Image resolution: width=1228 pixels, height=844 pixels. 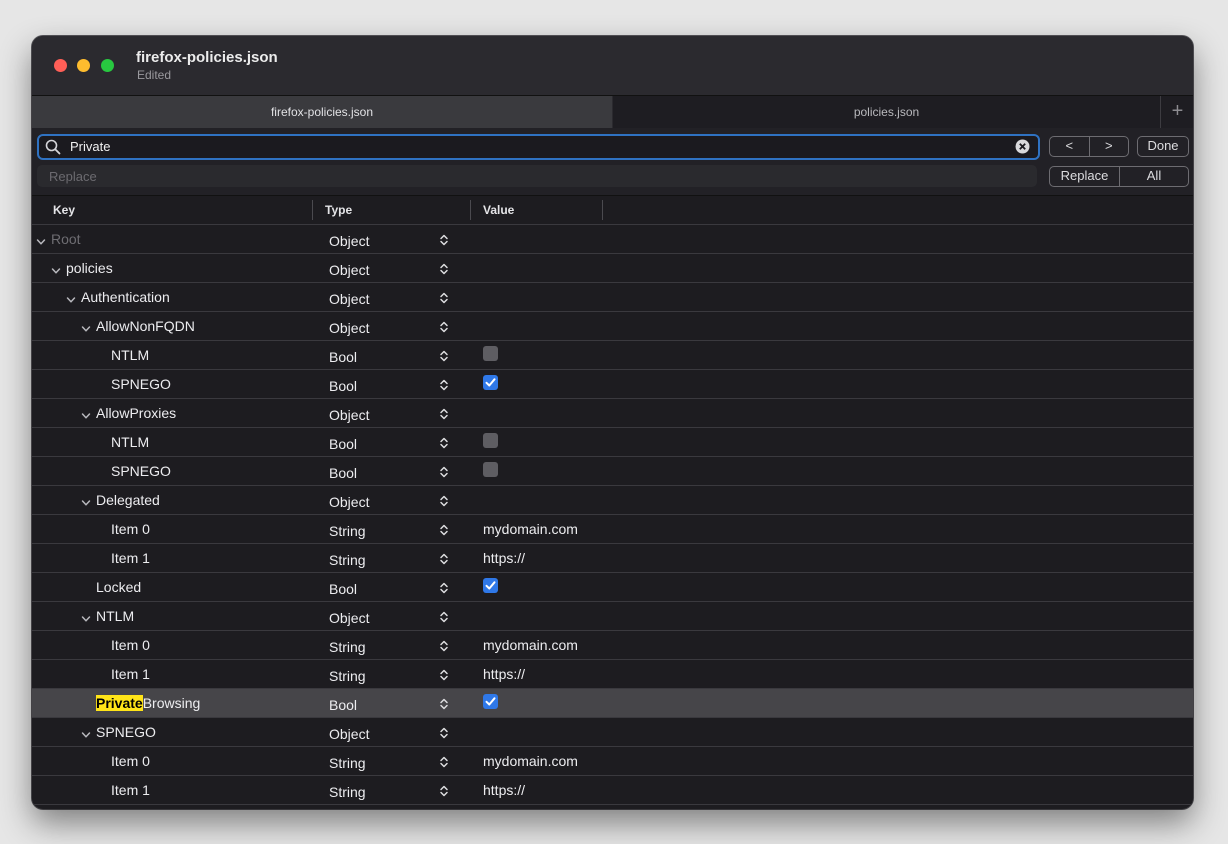 I want to click on type-column-header: Type, so click(x=338, y=210).